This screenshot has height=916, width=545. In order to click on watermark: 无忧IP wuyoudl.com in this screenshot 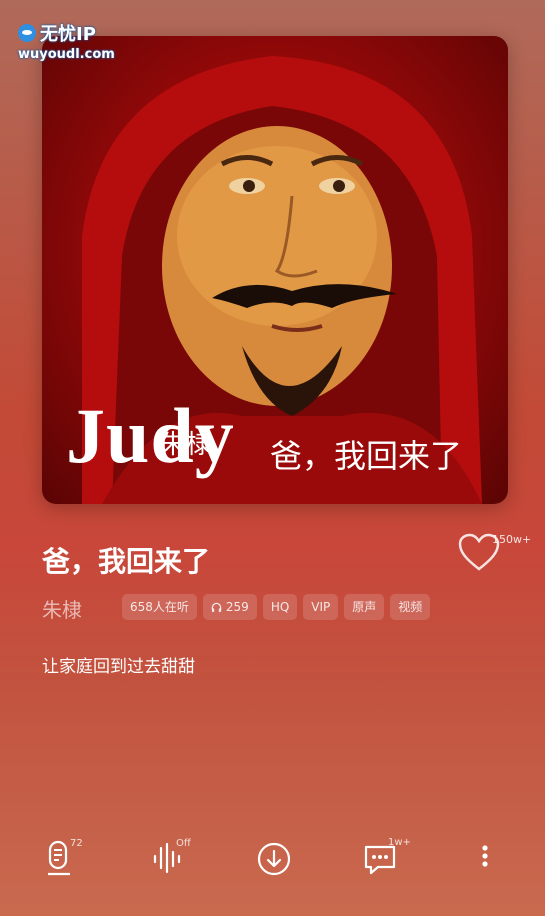, I will do `click(66, 41)`.